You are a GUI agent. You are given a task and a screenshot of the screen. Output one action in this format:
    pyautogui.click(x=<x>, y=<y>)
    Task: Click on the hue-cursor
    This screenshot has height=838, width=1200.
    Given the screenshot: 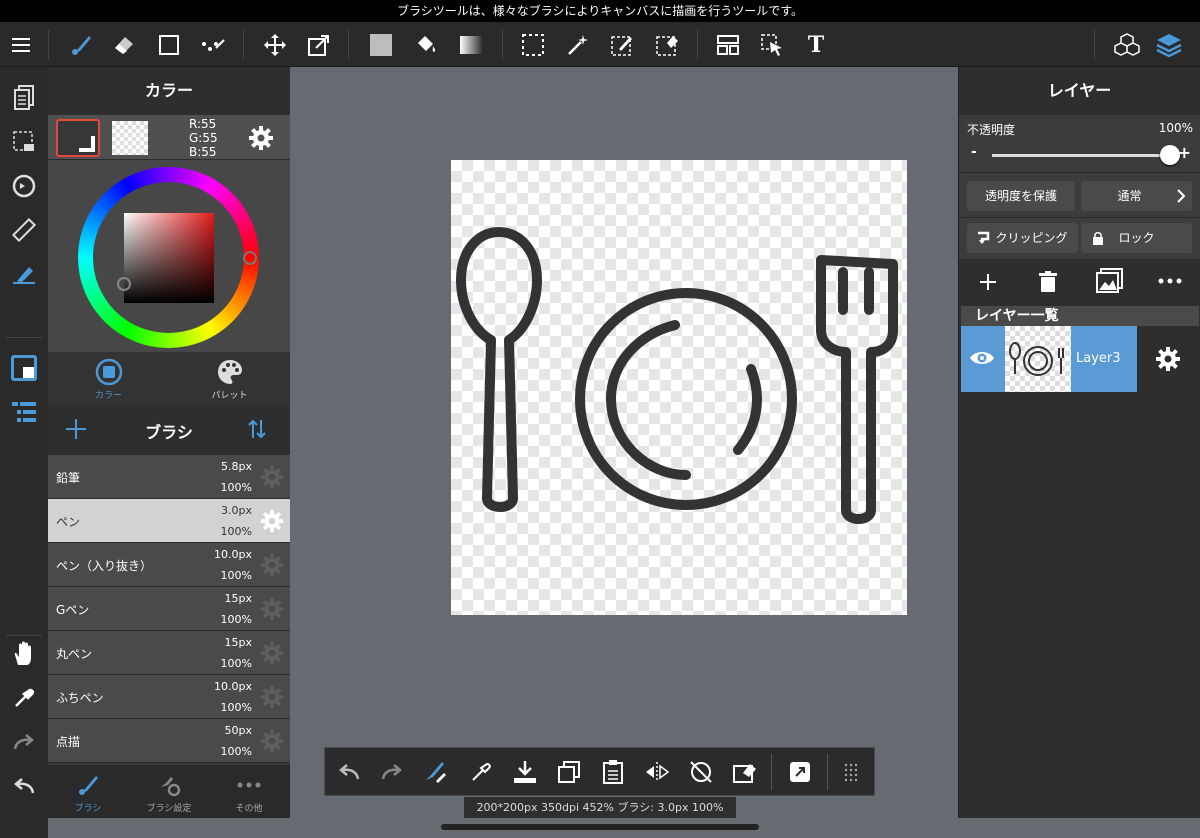 What is the action you would take?
    pyautogui.click(x=250, y=258)
    